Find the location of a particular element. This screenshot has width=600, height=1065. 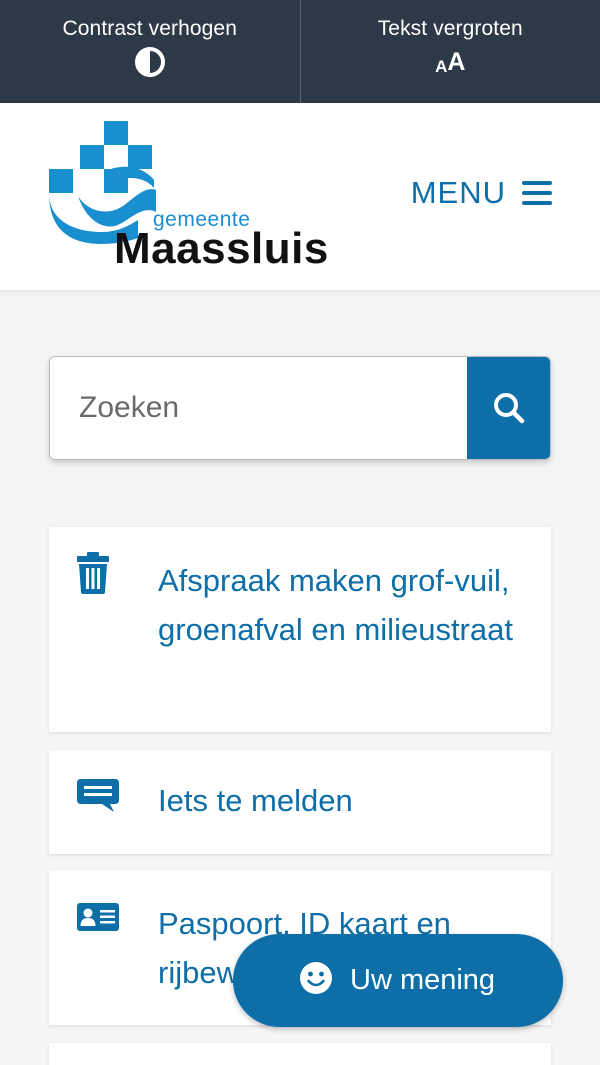

text-size-icon-big-a: A is located at coordinates (456, 61).